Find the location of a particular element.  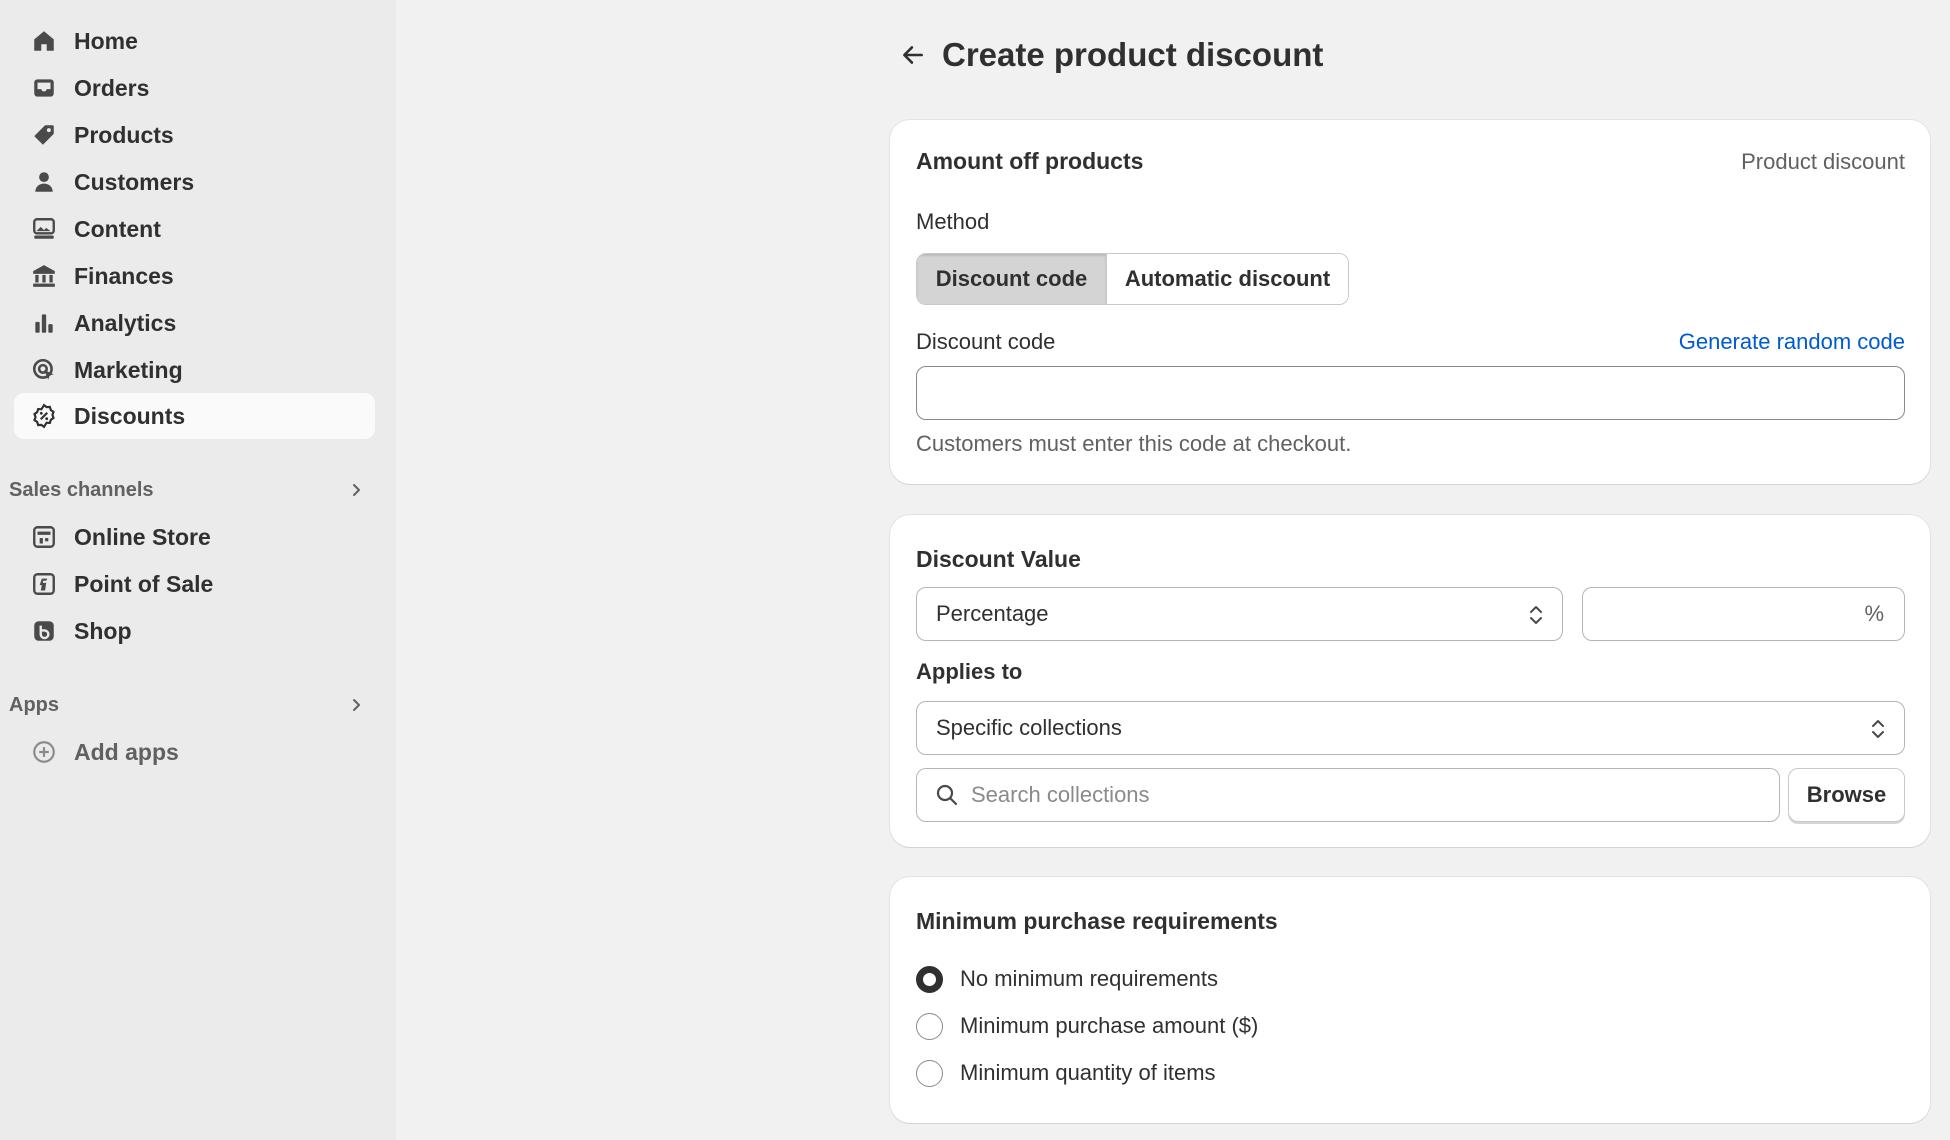

target-icon is located at coordinates (44, 370).